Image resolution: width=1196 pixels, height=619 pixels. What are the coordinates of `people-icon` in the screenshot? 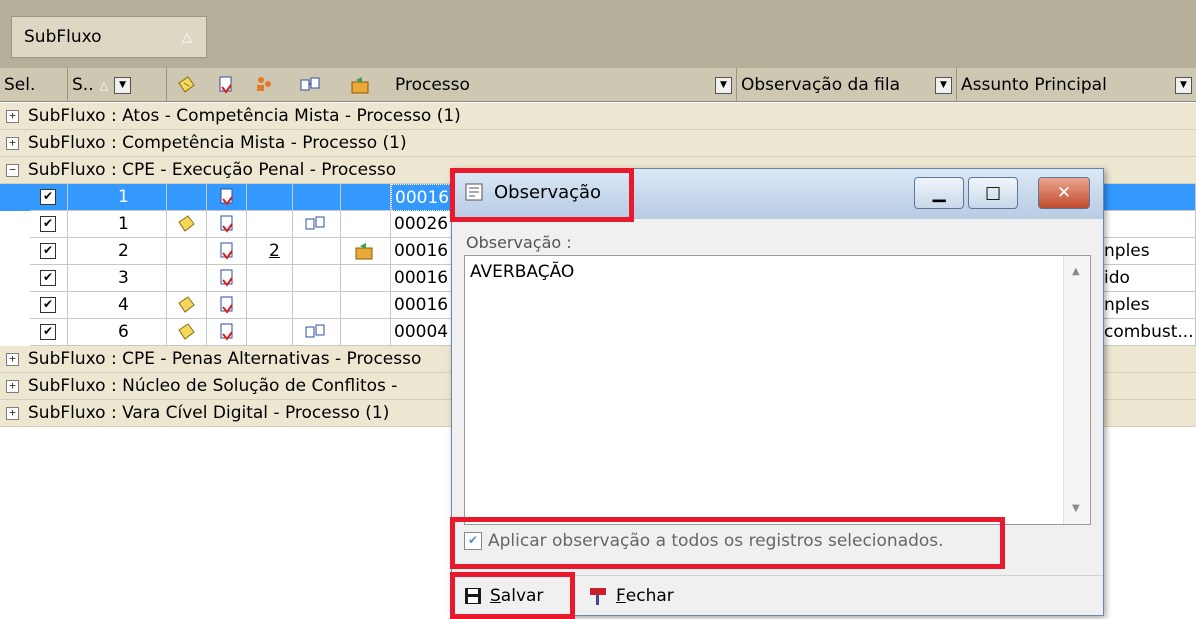 It's located at (264, 85).